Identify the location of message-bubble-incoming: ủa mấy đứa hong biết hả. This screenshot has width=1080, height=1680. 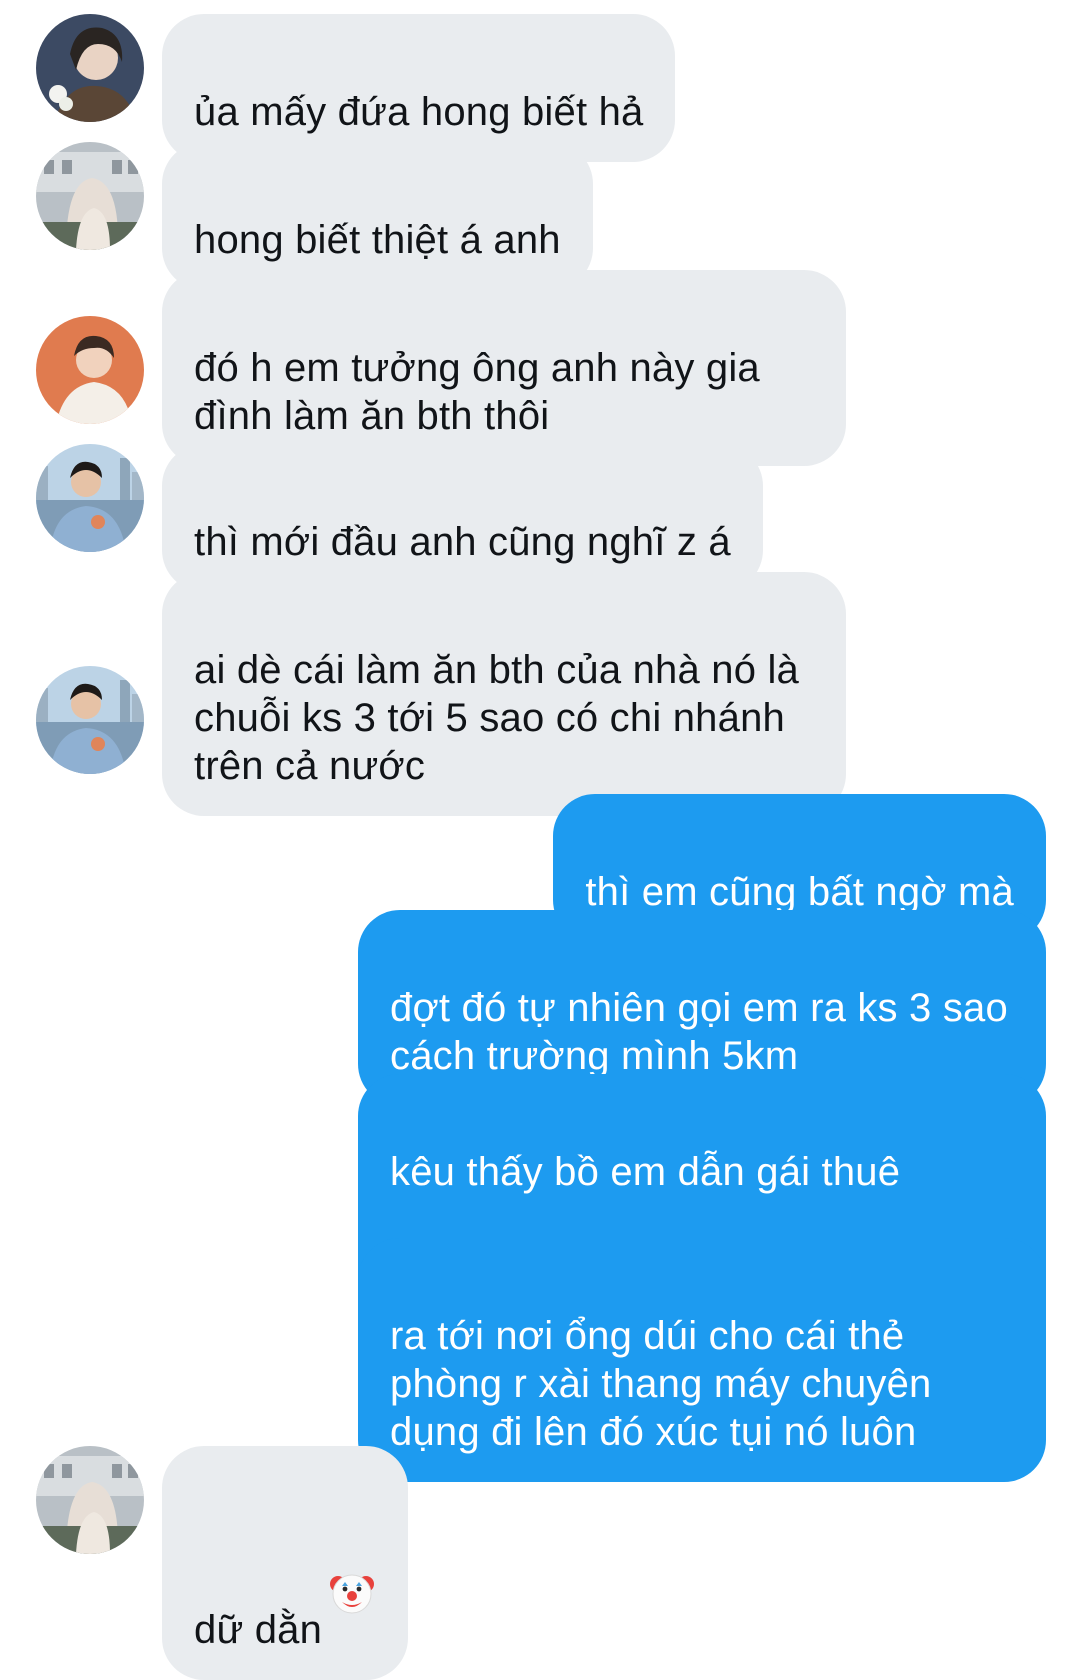
(419, 88).